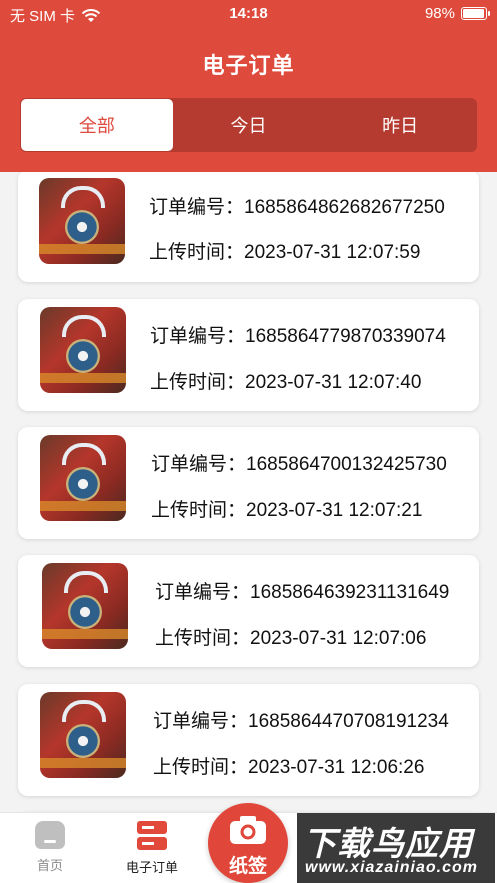 This screenshot has height=883, width=497. Describe the element at coordinates (333, 382) in the screenshot. I see `upload-time: 2023-07-31 12:07:40` at that location.